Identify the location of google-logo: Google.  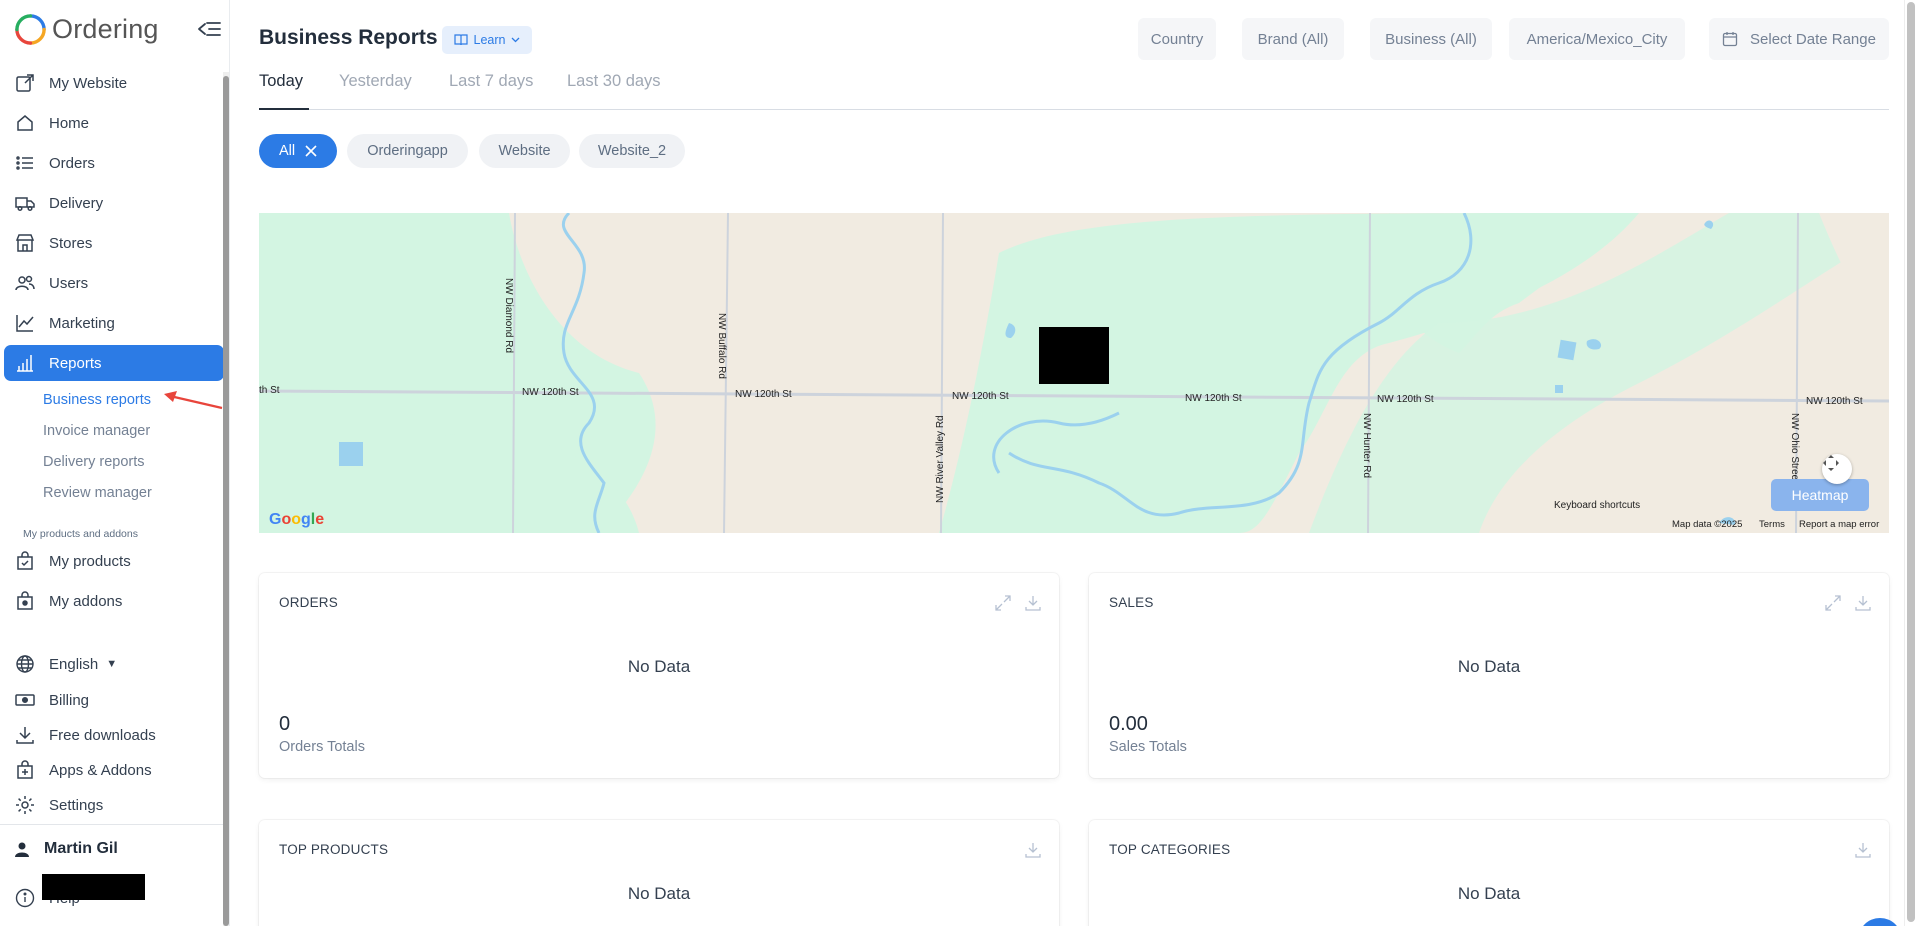
(297, 519).